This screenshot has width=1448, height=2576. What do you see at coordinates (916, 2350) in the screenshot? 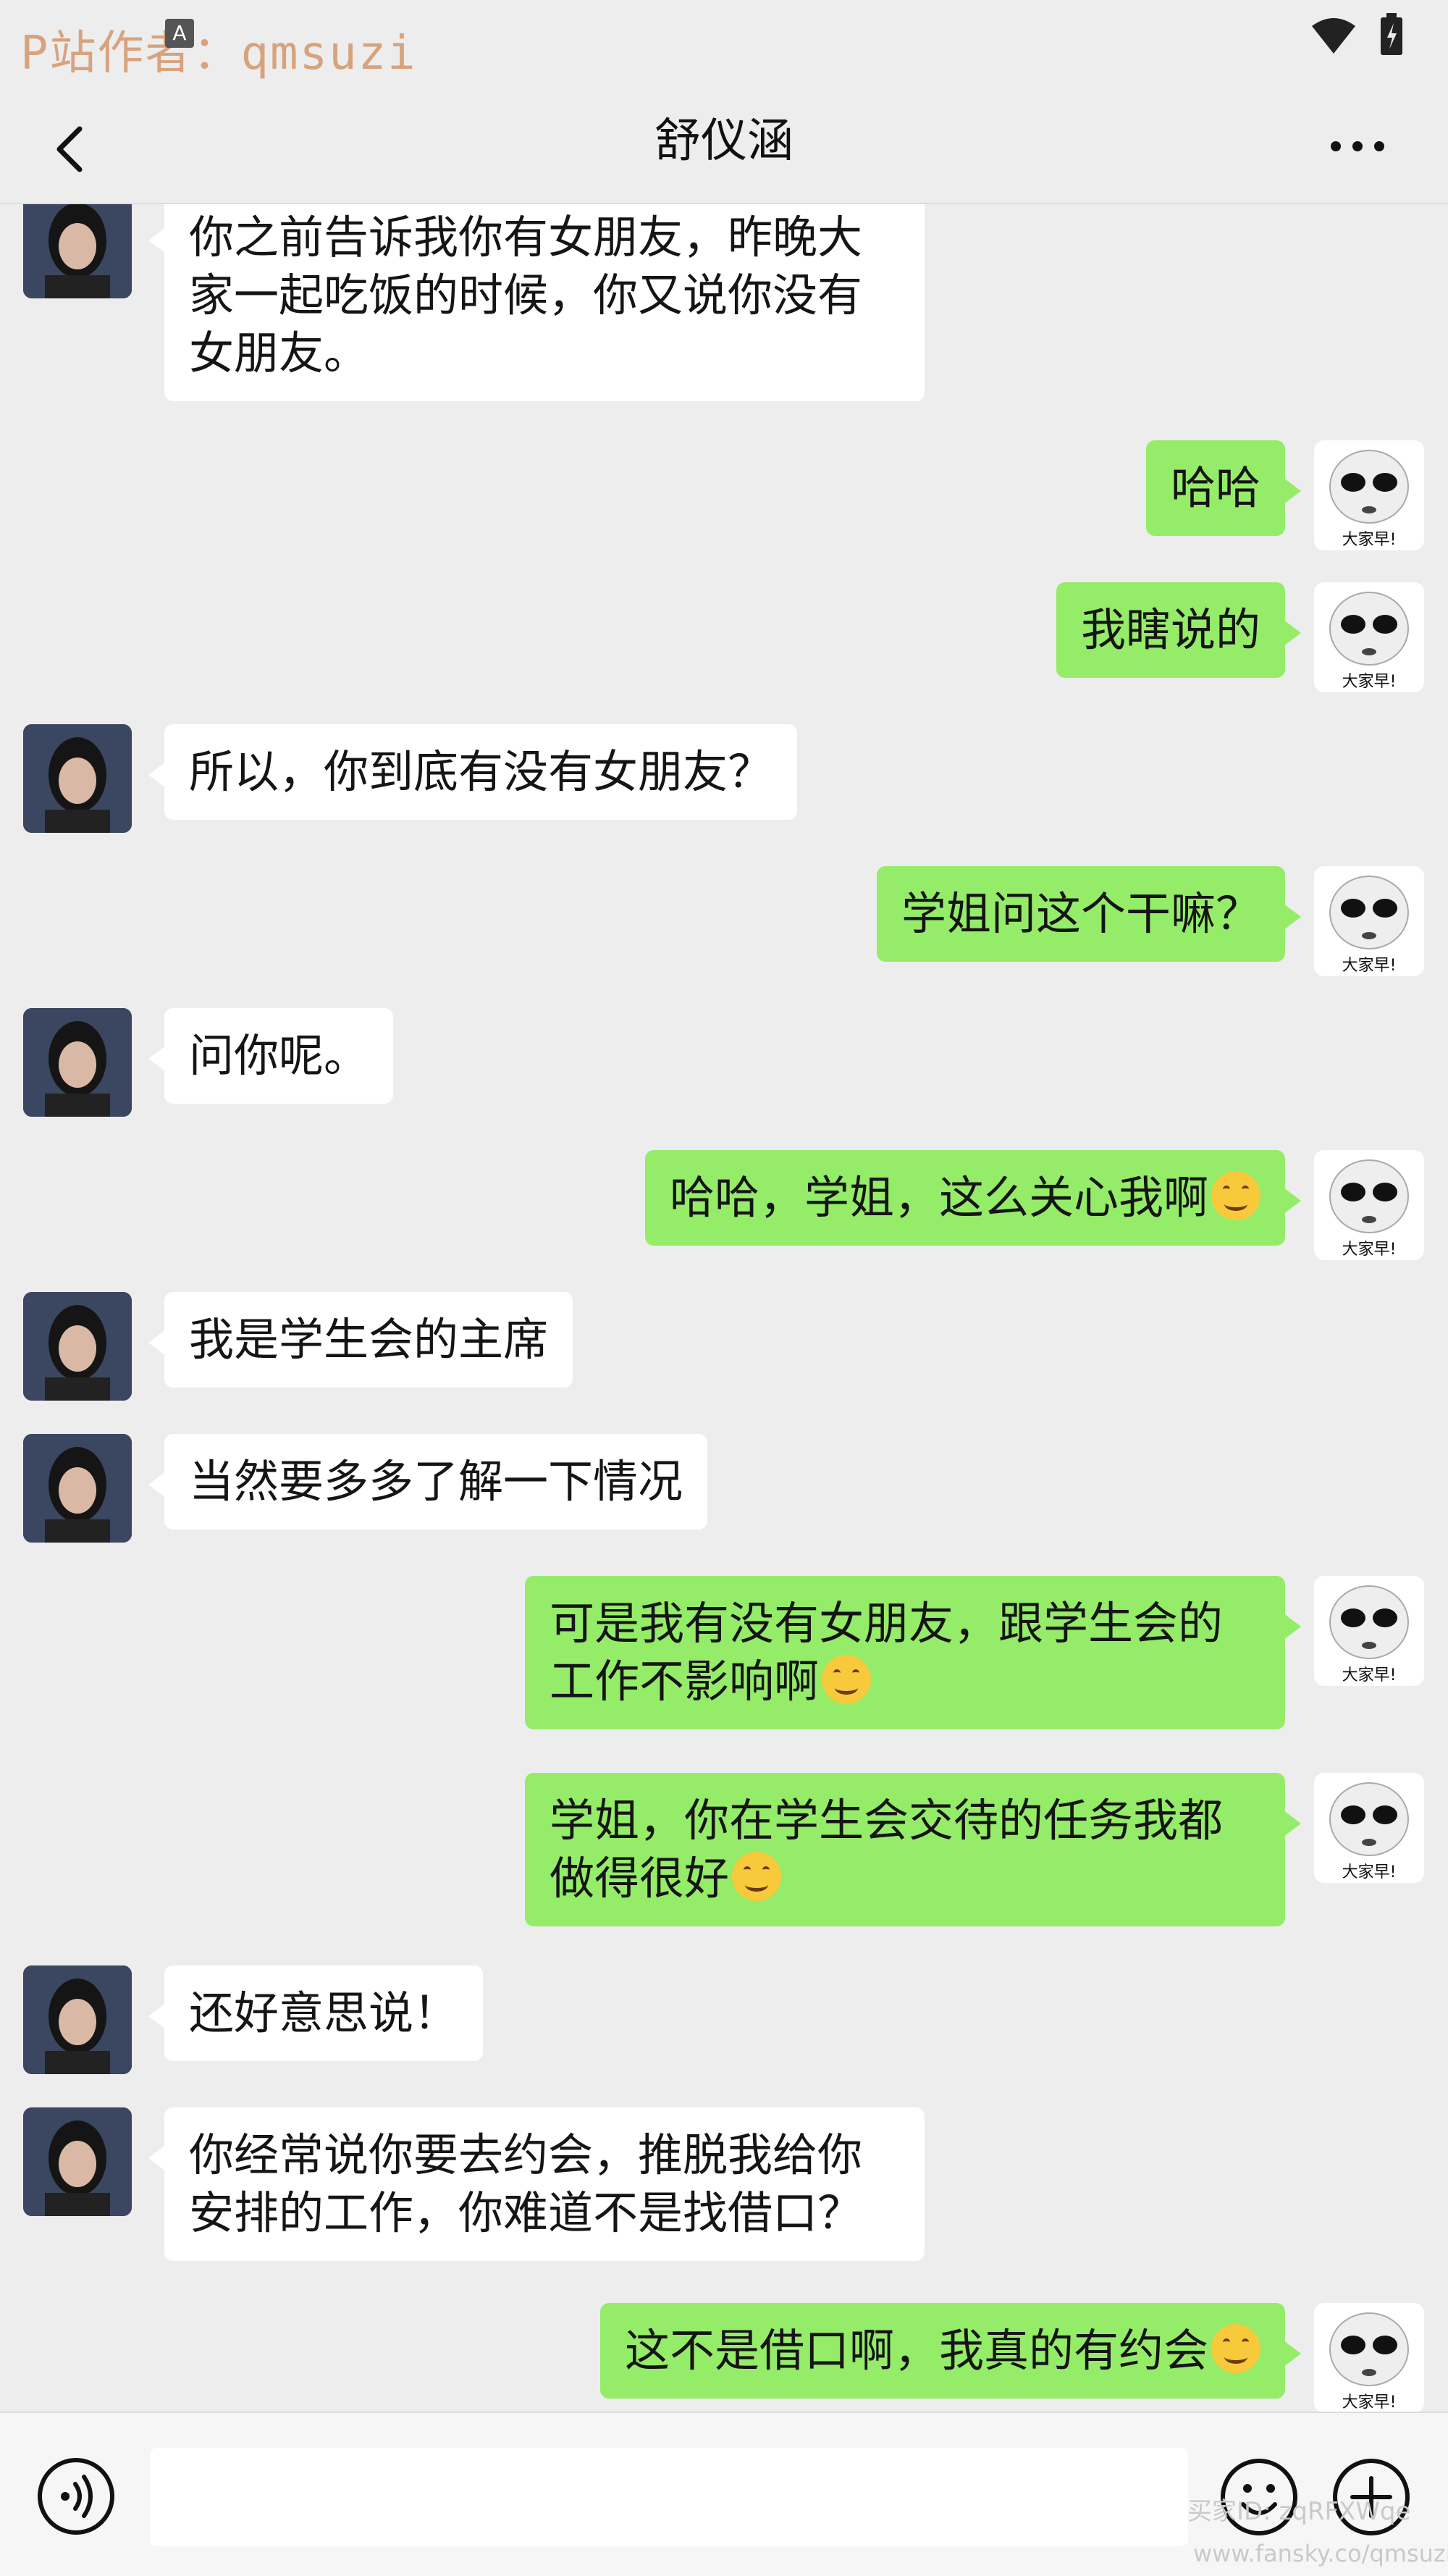
I see `message-text: 这不是借口啊，我真的有约会` at bounding box center [916, 2350].